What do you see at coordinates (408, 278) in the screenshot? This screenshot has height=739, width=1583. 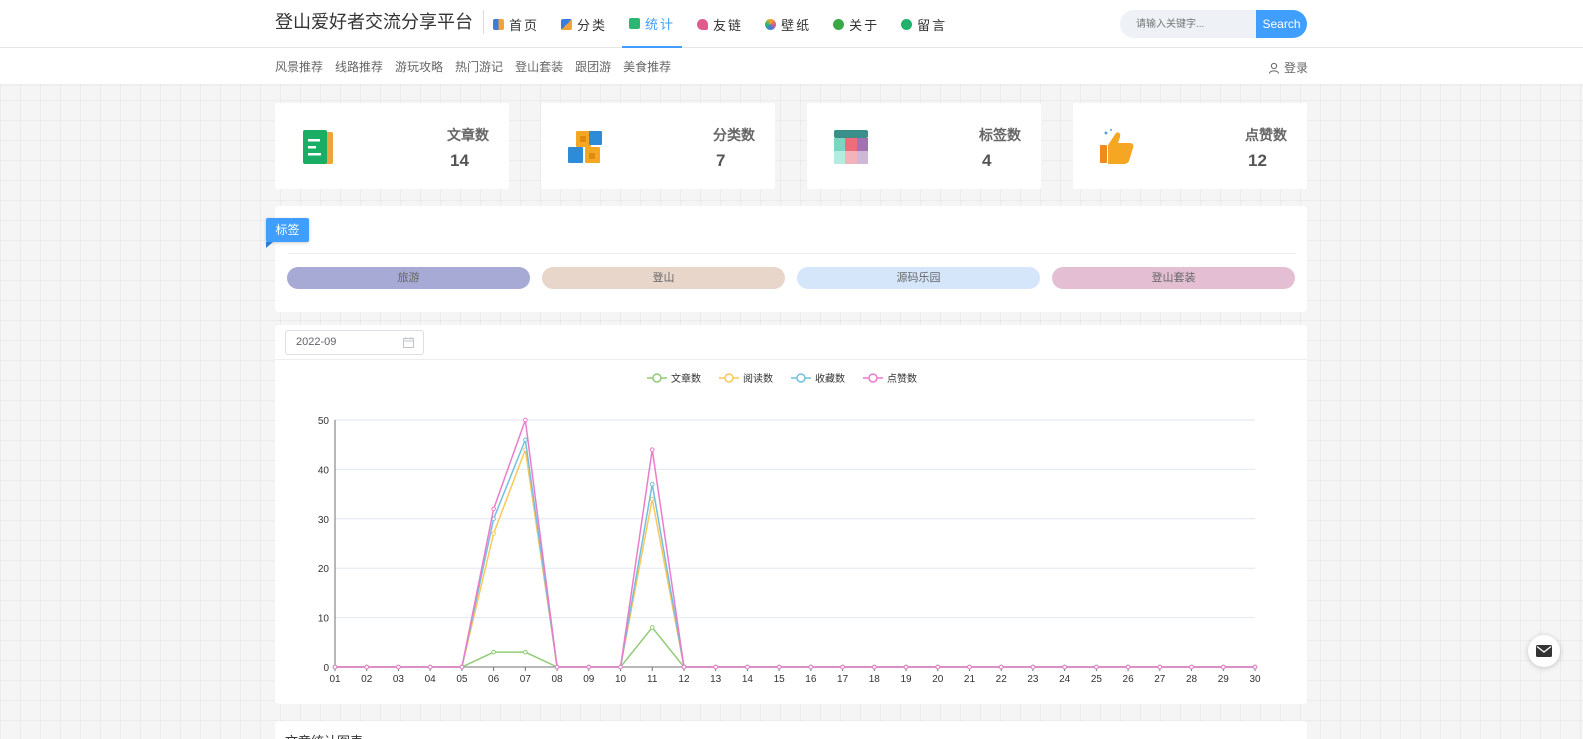 I see `tag-pill: 旅游` at bounding box center [408, 278].